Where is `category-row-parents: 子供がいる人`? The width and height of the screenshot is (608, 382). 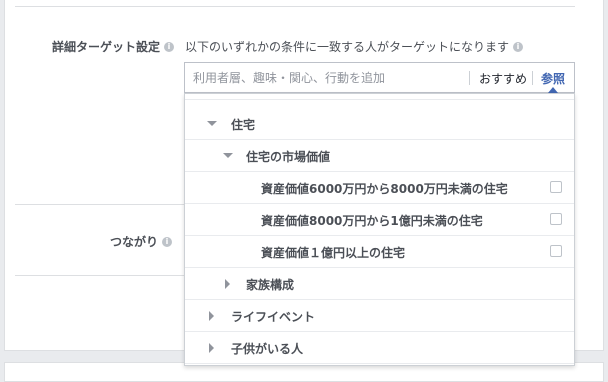
category-row-parents: 子供がいる人 is located at coordinates (379, 348).